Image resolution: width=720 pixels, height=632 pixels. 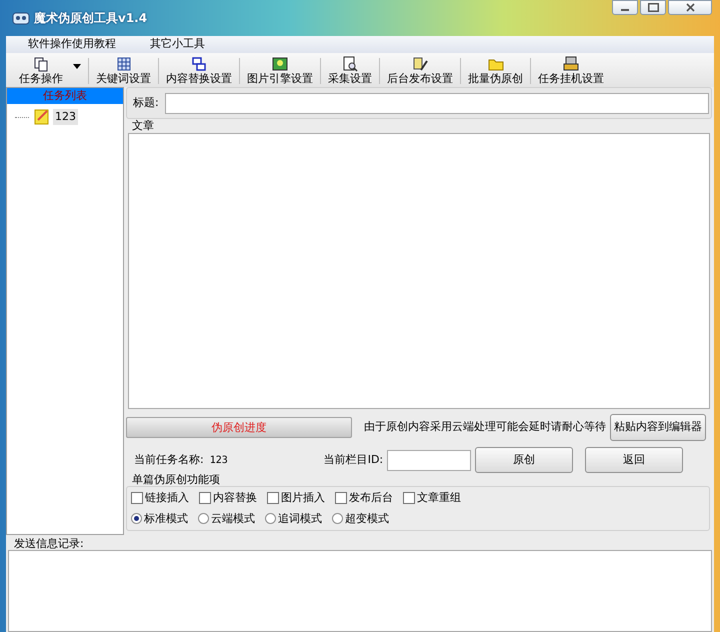 I want to click on search-icon, so click(x=350, y=64).